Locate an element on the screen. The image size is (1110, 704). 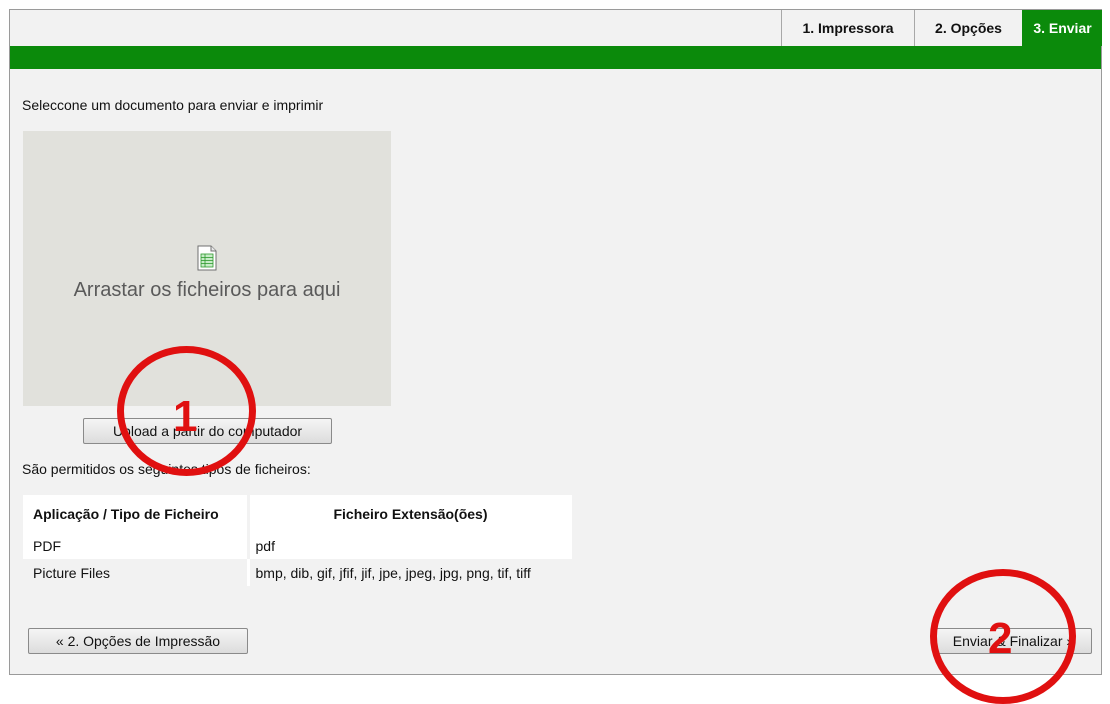
send-and-finish-button: Enviar & Finalizar » is located at coordinates (1013, 641).